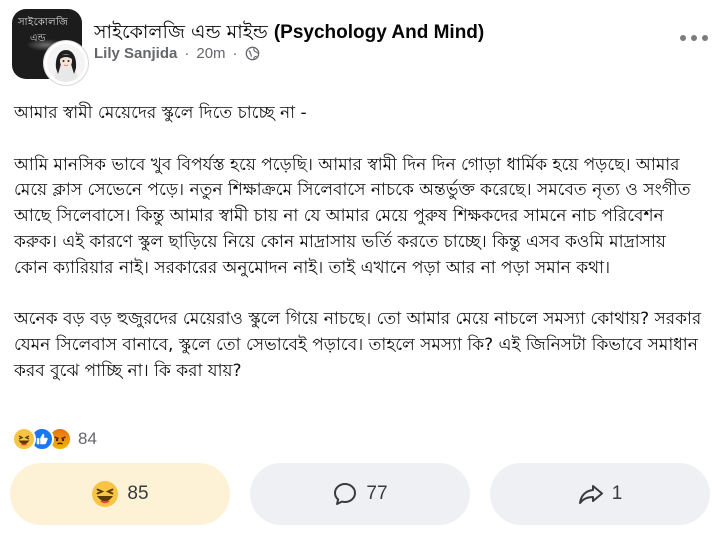 This screenshot has height=533, width=720. I want to click on share-count: 1, so click(617, 493).